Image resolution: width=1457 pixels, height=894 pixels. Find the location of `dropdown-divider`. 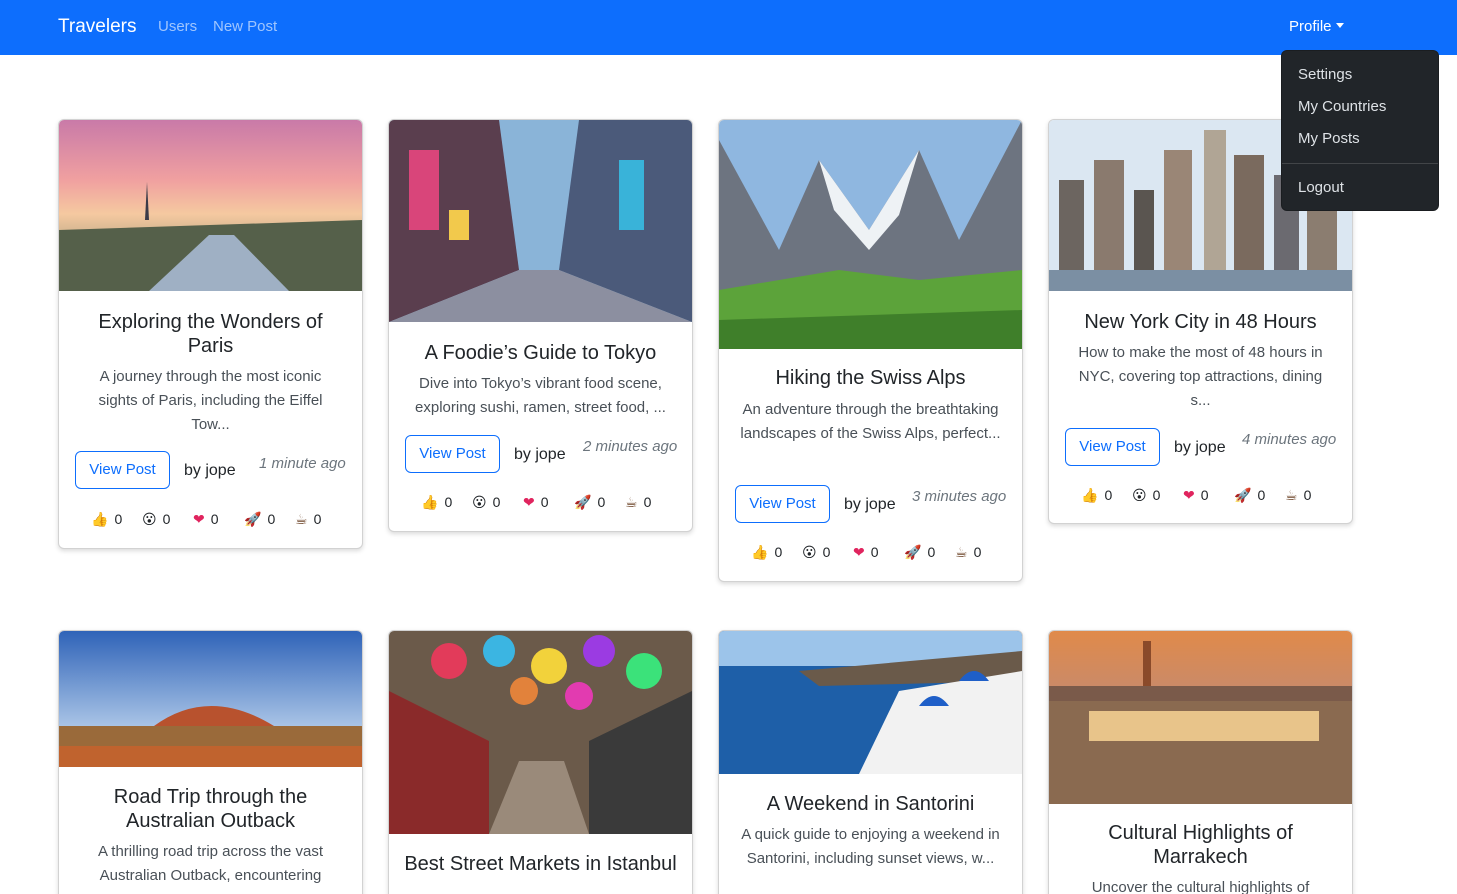

dropdown-divider is located at coordinates (1360, 163).